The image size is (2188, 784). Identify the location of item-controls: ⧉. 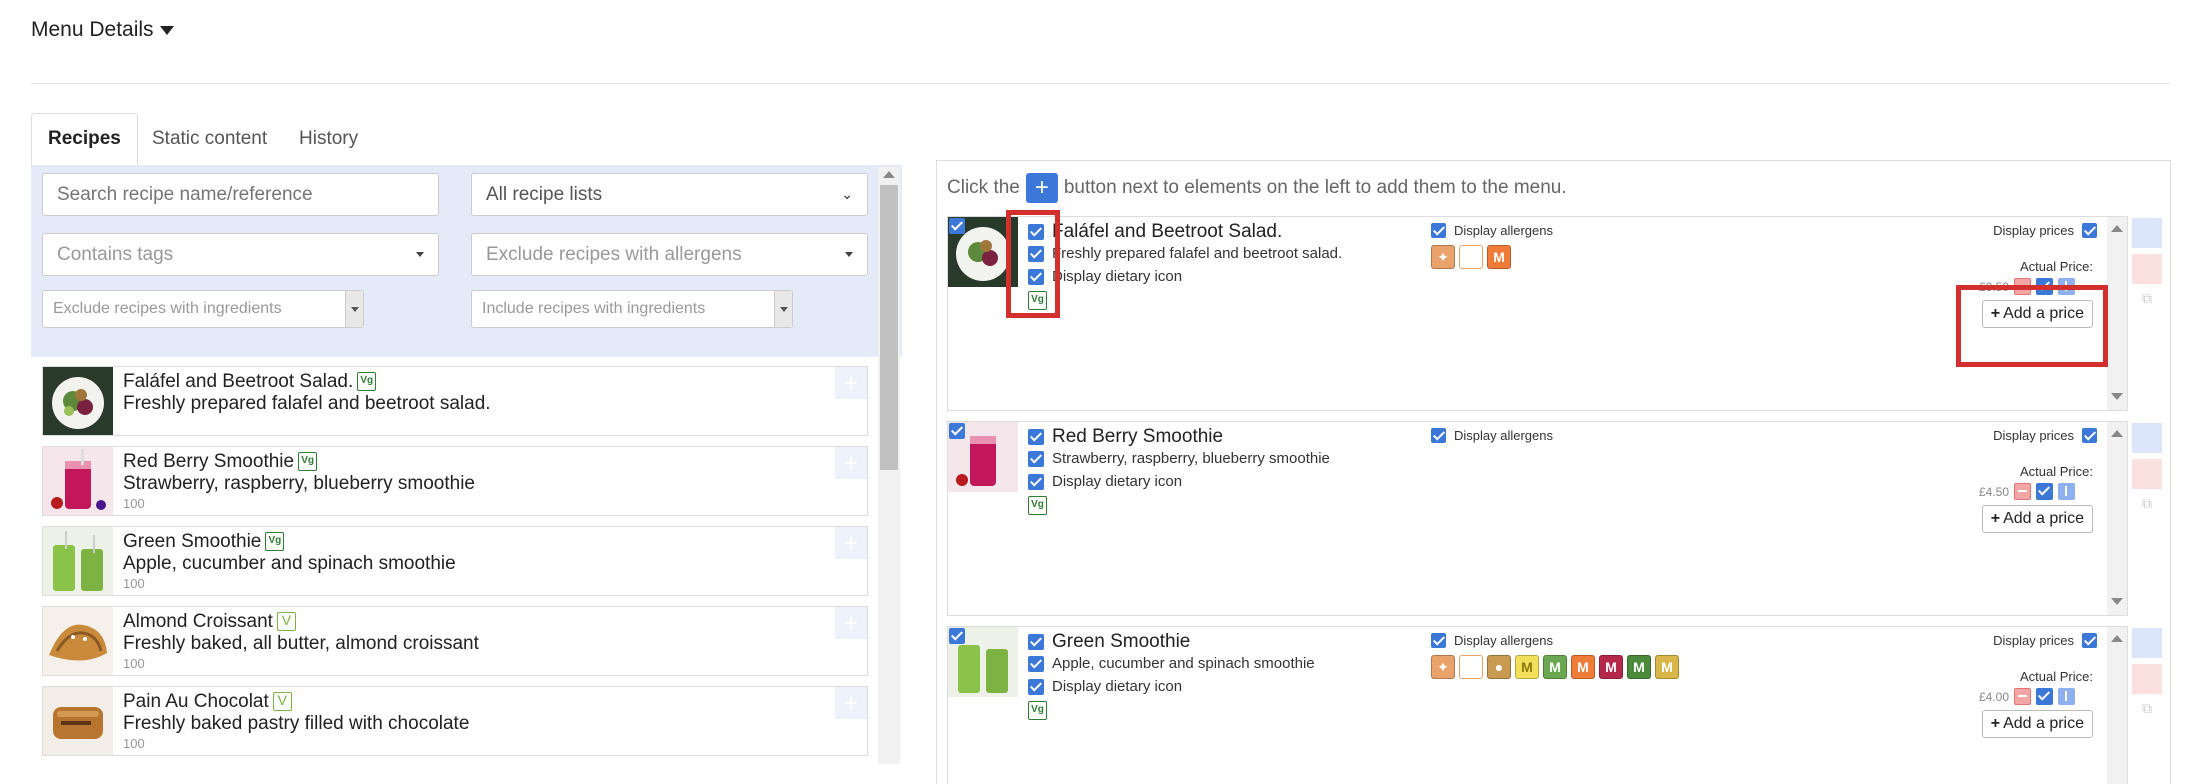
(2147, 266).